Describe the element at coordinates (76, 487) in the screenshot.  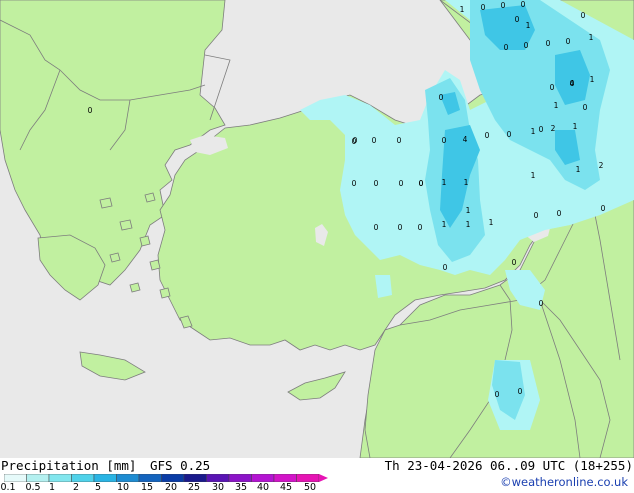
I see `legend-tick-label: 2` at that location.